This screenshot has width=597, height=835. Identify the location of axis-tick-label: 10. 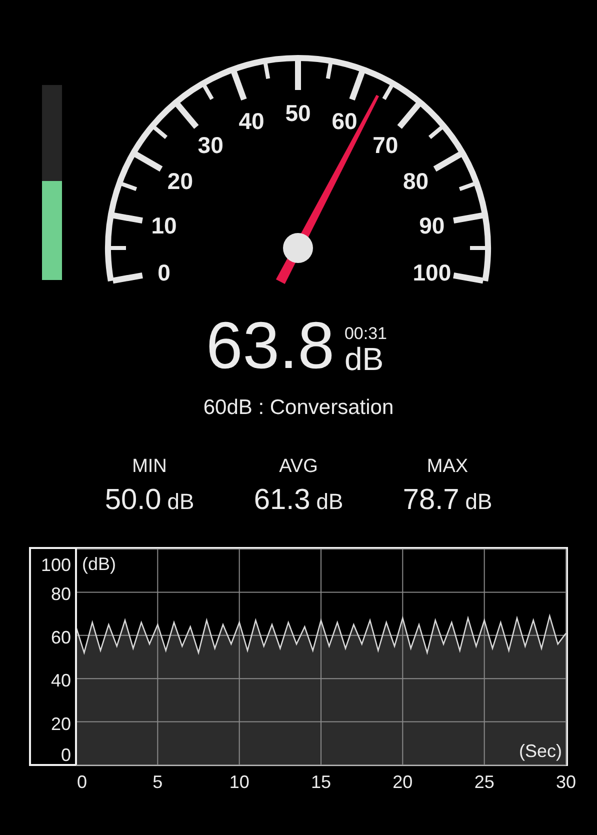
(239, 782).